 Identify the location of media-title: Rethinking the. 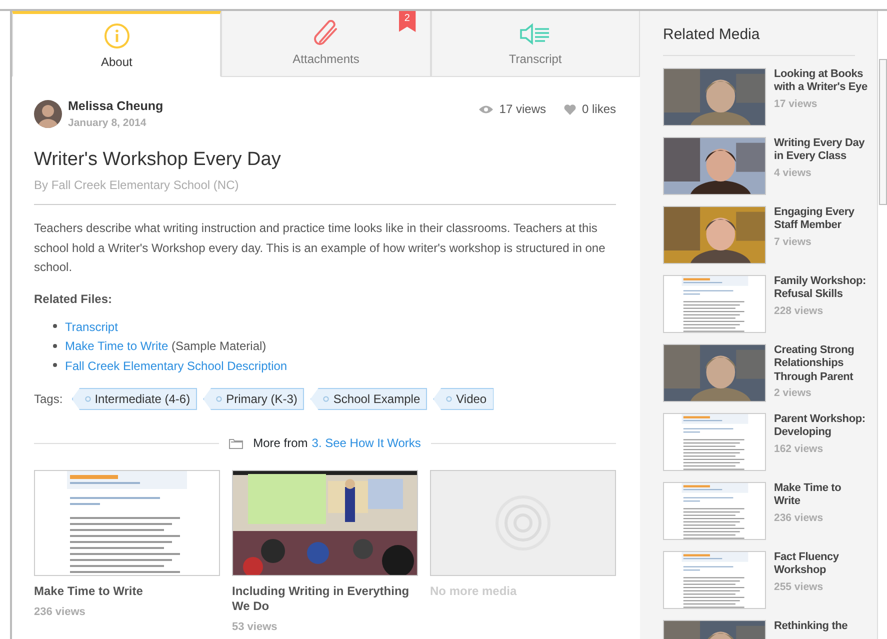
(821, 626).